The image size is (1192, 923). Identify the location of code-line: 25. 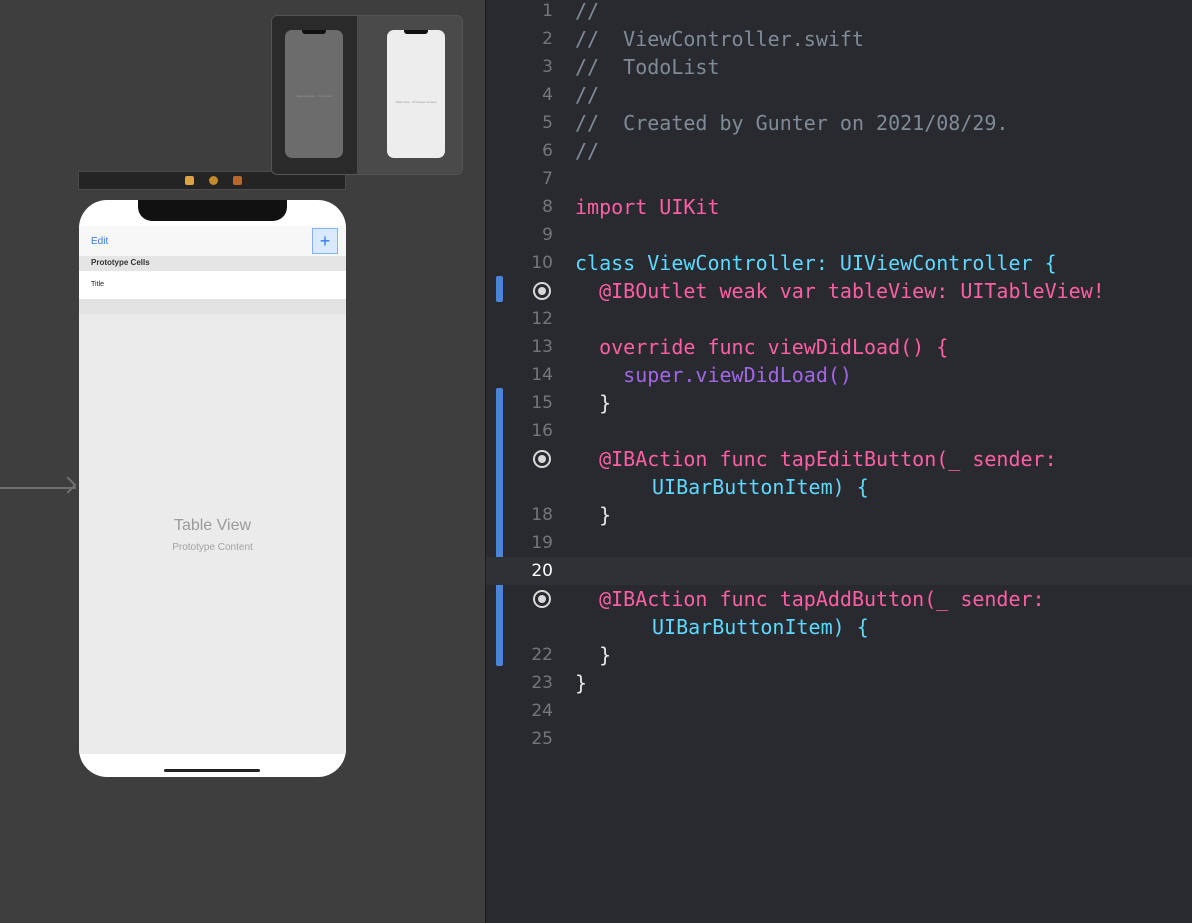
(839, 739).